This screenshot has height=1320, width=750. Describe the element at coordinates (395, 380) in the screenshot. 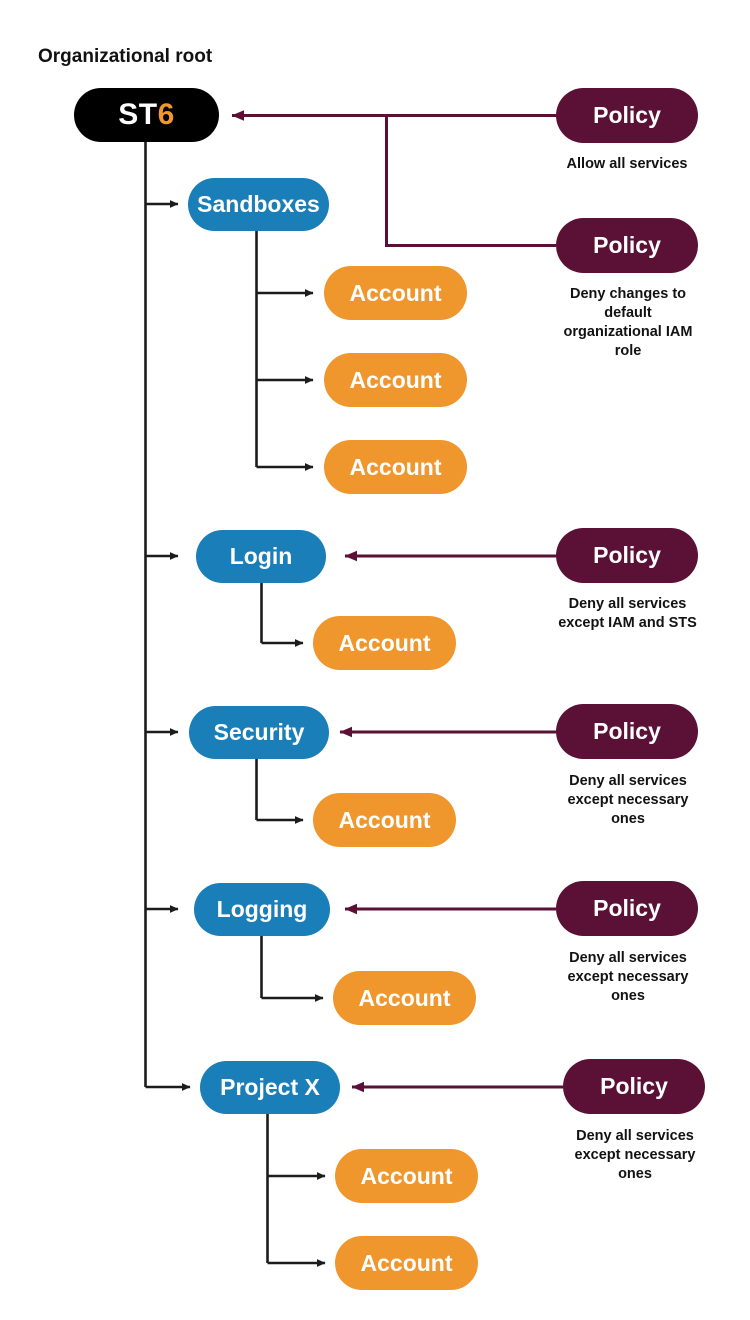

I see `node-account-sandboxes-2: Account` at that location.